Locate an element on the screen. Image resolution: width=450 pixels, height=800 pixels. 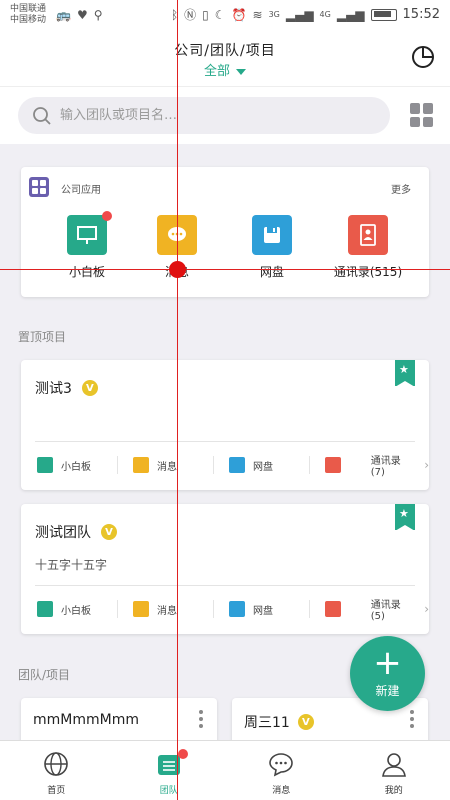
project-card: 测试3 V ★ 小白板 消息 网盘 通讯录(7) › is located at coordinates (225, 425).